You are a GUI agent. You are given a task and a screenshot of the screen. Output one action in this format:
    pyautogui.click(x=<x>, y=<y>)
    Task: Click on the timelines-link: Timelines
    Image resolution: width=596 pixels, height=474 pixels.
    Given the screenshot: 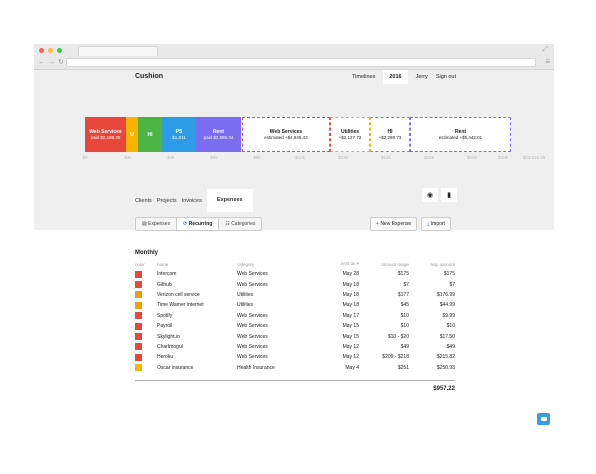 What is the action you would take?
    pyautogui.click(x=363, y=77)
    